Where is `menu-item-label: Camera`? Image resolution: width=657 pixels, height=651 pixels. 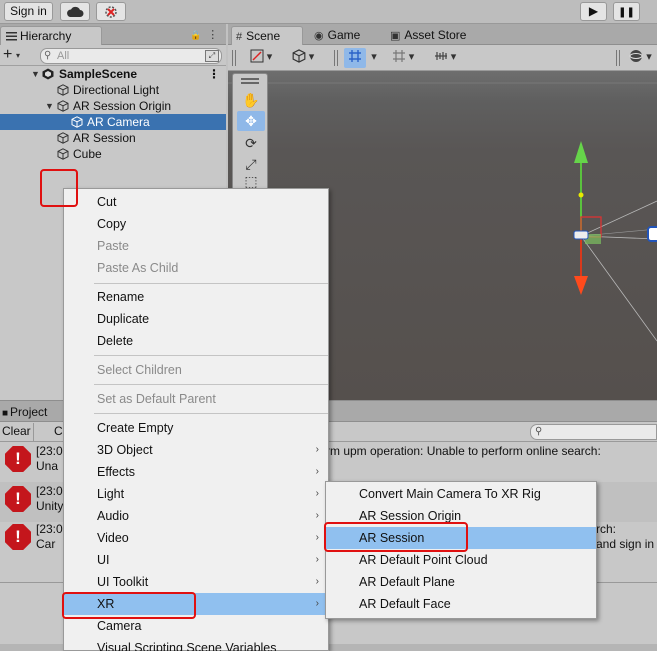 menu-item-label: Camera is located at coordinates (119, 626).